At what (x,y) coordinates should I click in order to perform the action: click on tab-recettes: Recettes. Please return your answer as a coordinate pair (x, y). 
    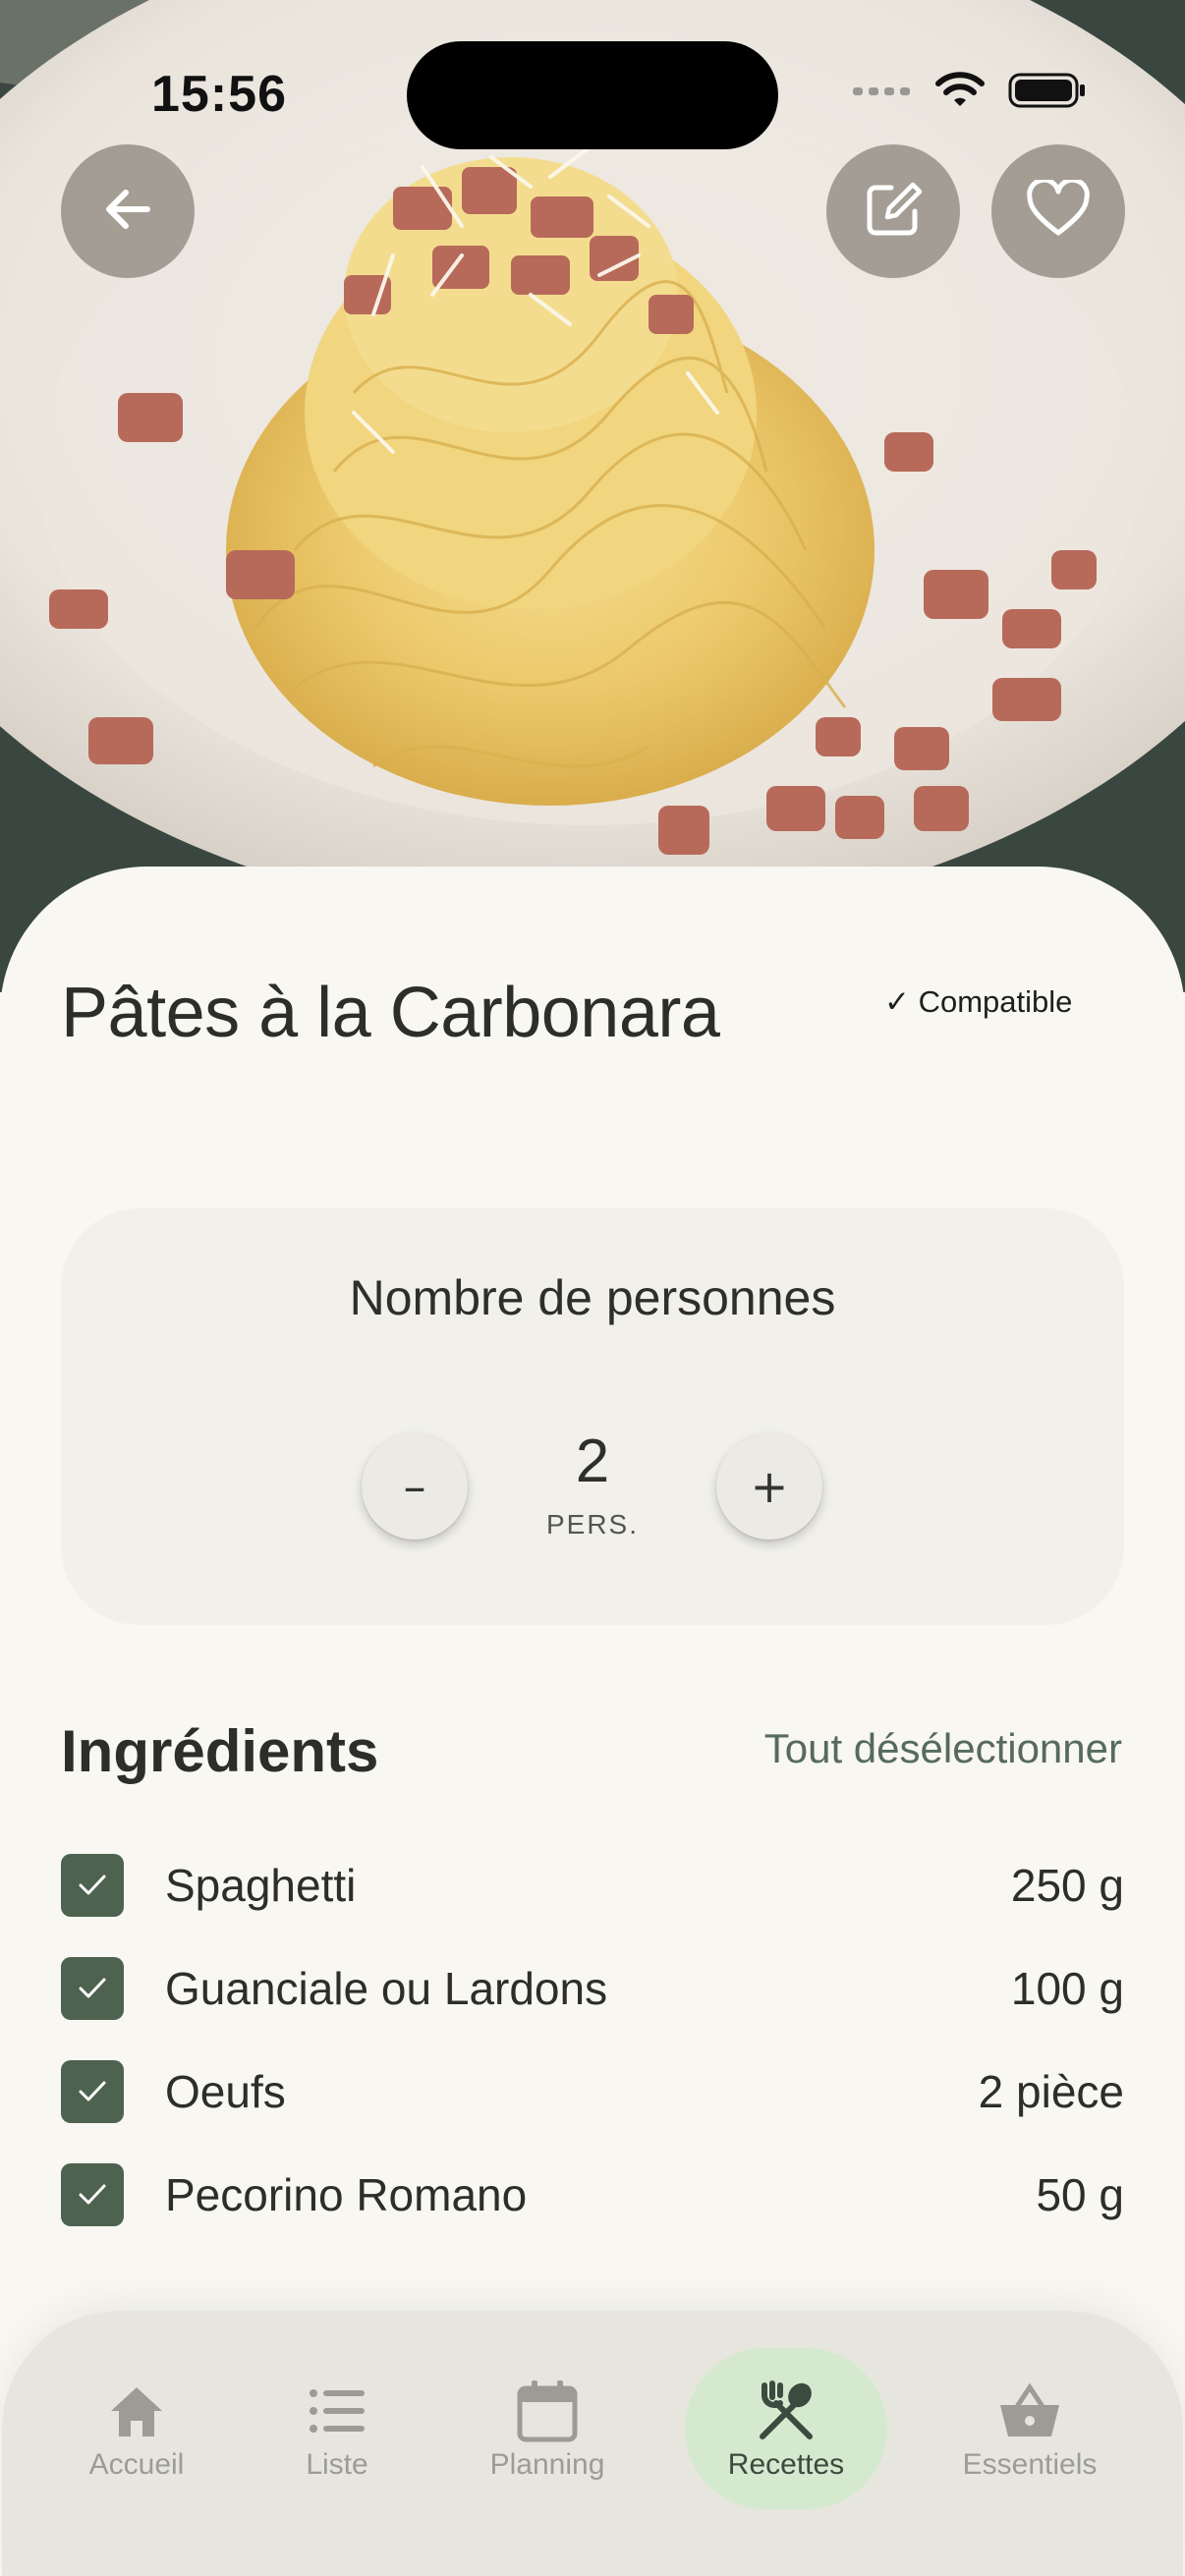
    Looking at the image, I should click on (786, 2429).